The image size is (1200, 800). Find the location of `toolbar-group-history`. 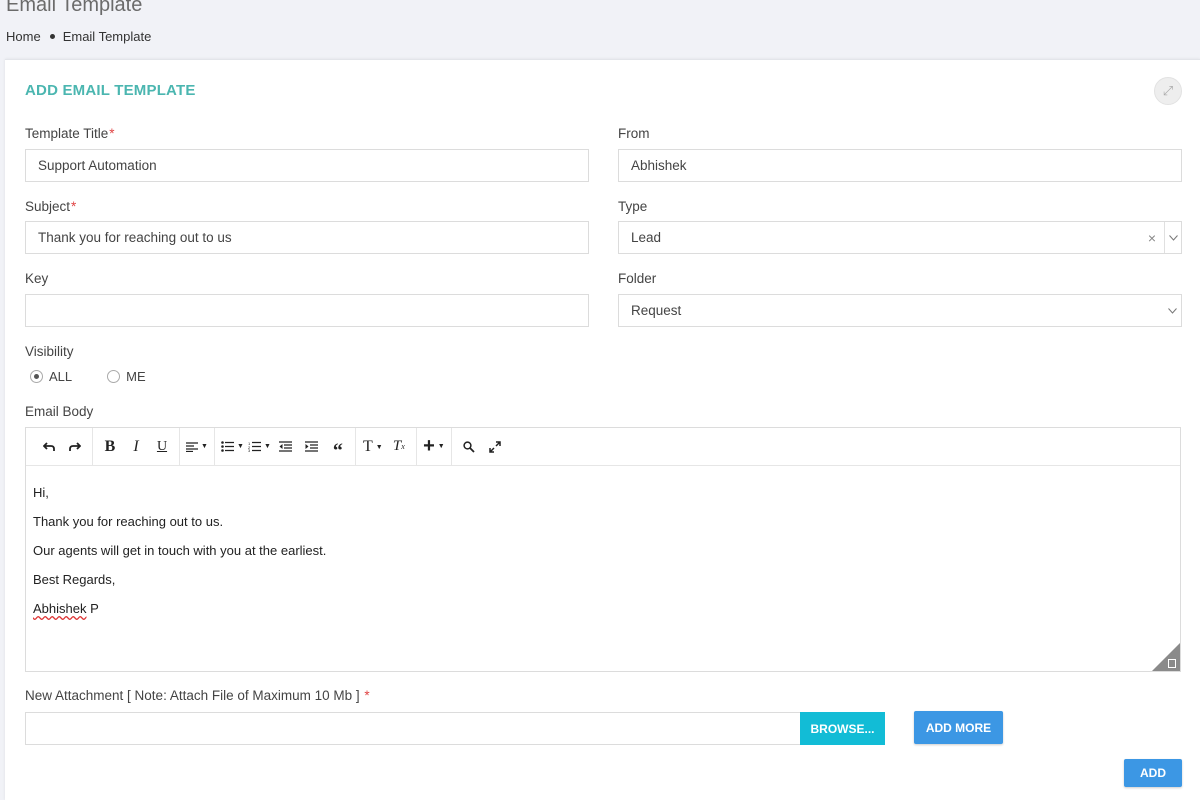

toolbar-group-history is located at coordinates (62, 446).